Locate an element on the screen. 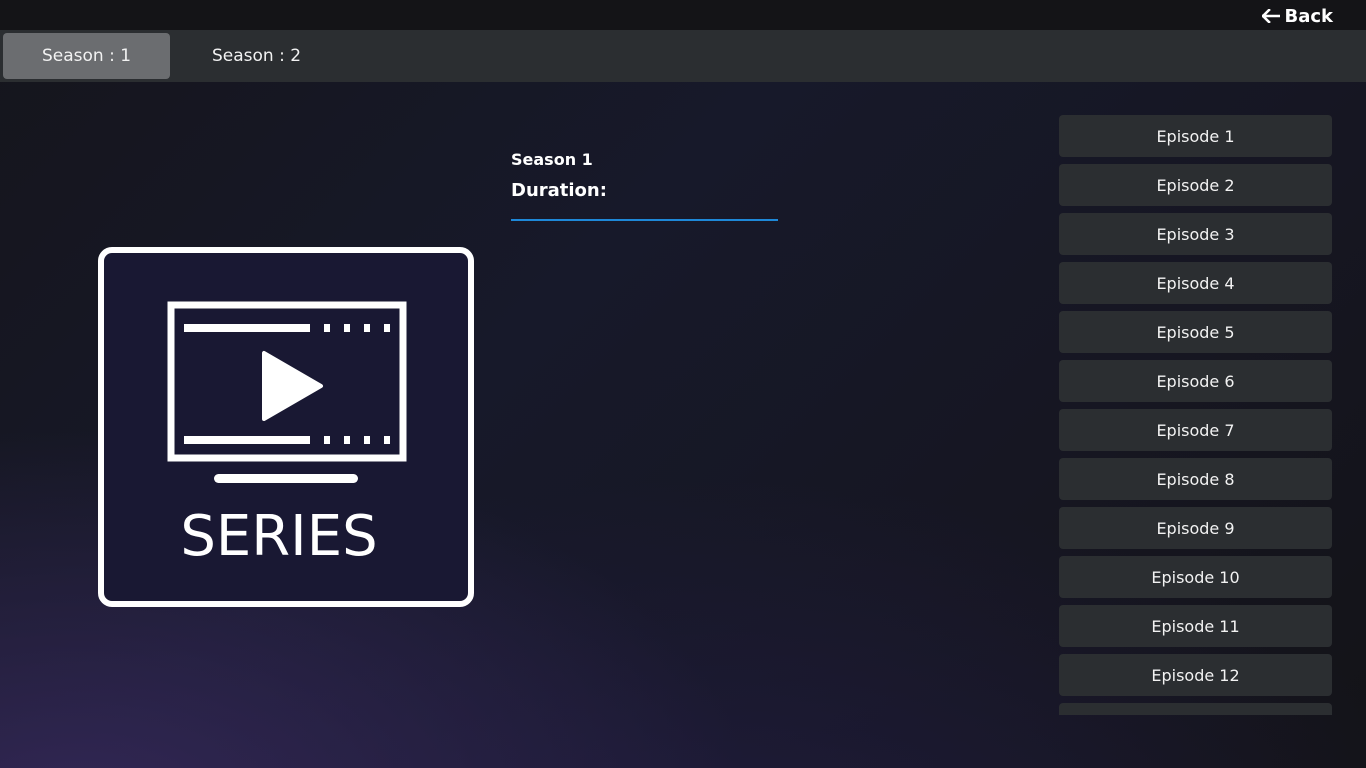  episode-label: Episode 2 is located at coordinates (1195, 185).